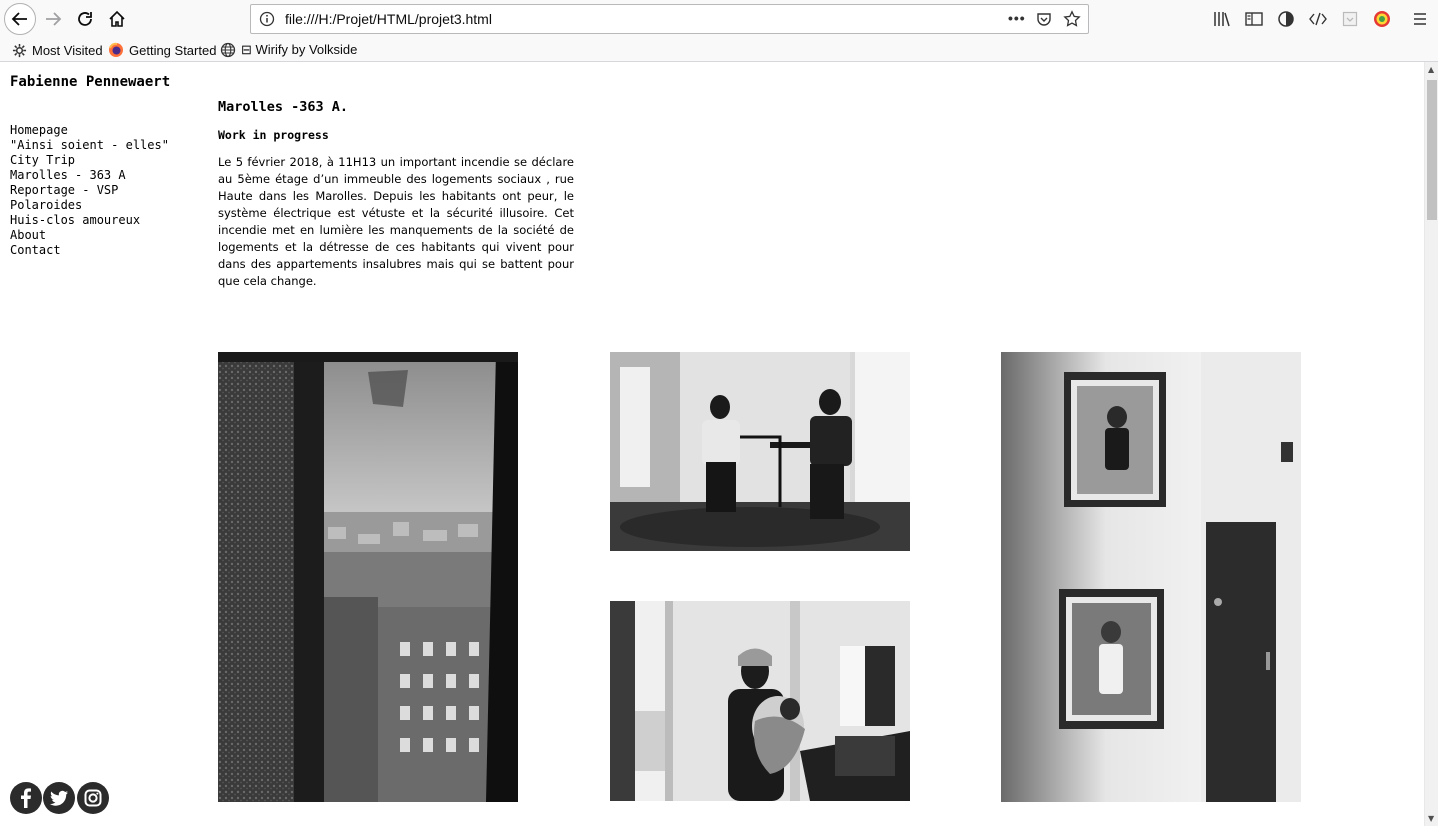 The image size is (1438, 826). I want to click on url-text: file:///H:/Projet/HTML/projet3.html, so click(388, 19).